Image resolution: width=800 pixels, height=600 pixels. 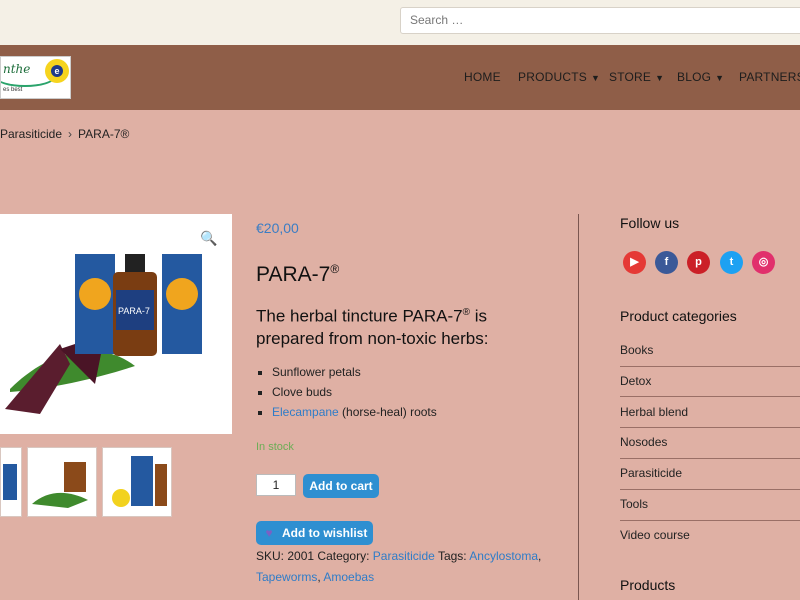 What do you see at coordinates (341, 486) in the screenshot?
I see `add-to-cart-button: Add to cart` at bounding box center [341, 486].